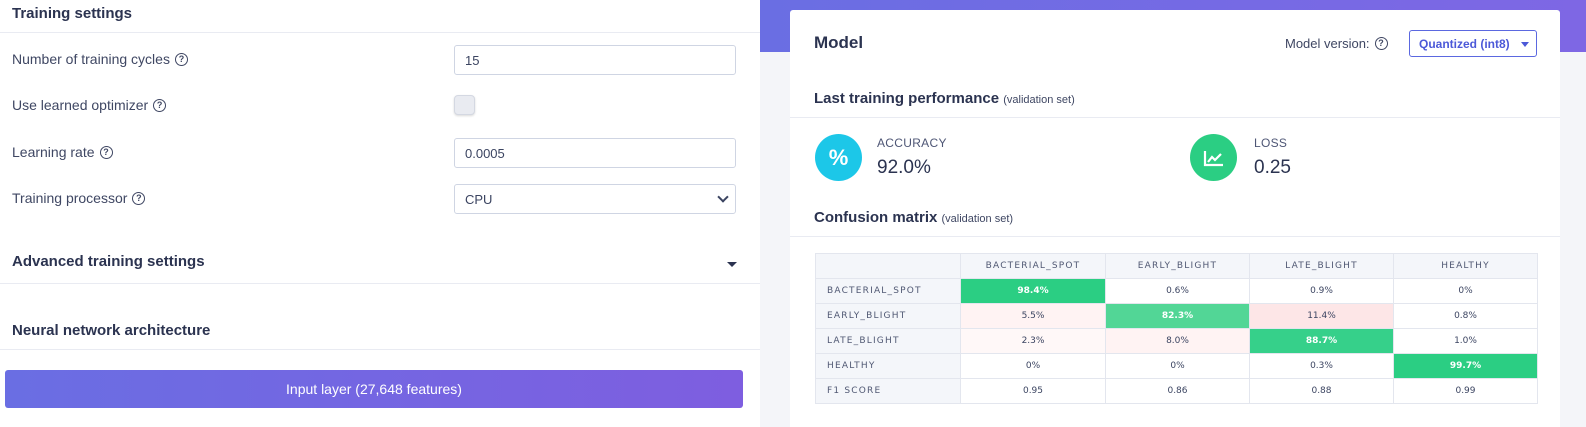 This screenshot has width=1586, height=427. I want to click on row-header: EARLY_BLIGHT, so click(888, 316).